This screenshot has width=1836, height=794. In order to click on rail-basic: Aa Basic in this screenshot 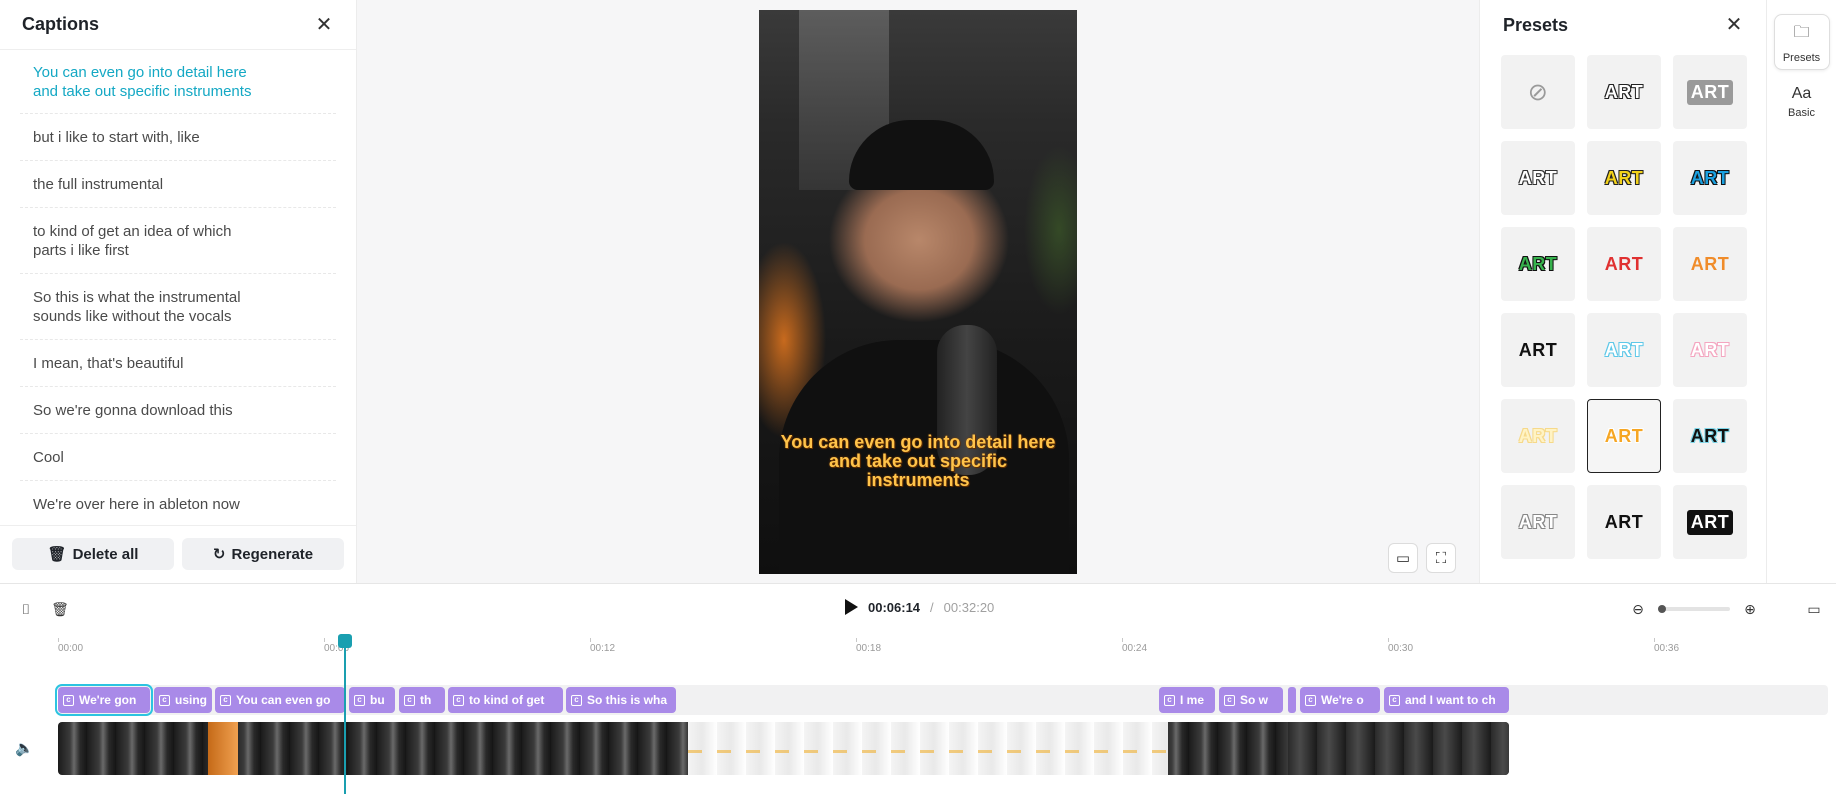, I will do `click(1802, 102)`.